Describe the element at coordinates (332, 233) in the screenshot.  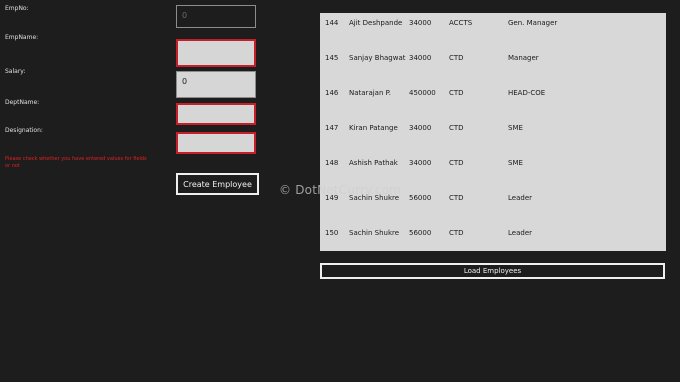
I see `employee-id: 150` at that location.